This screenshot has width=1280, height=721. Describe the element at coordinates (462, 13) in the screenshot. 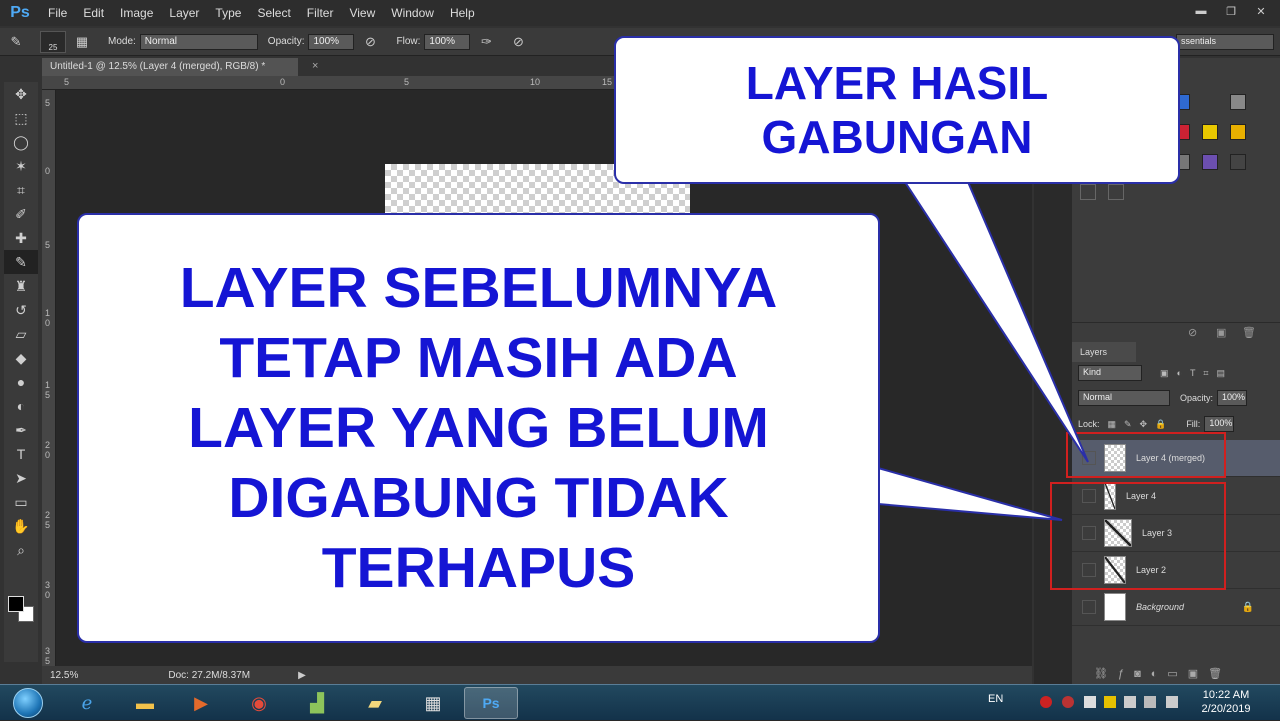

I see `menu-help: Help` at that location.